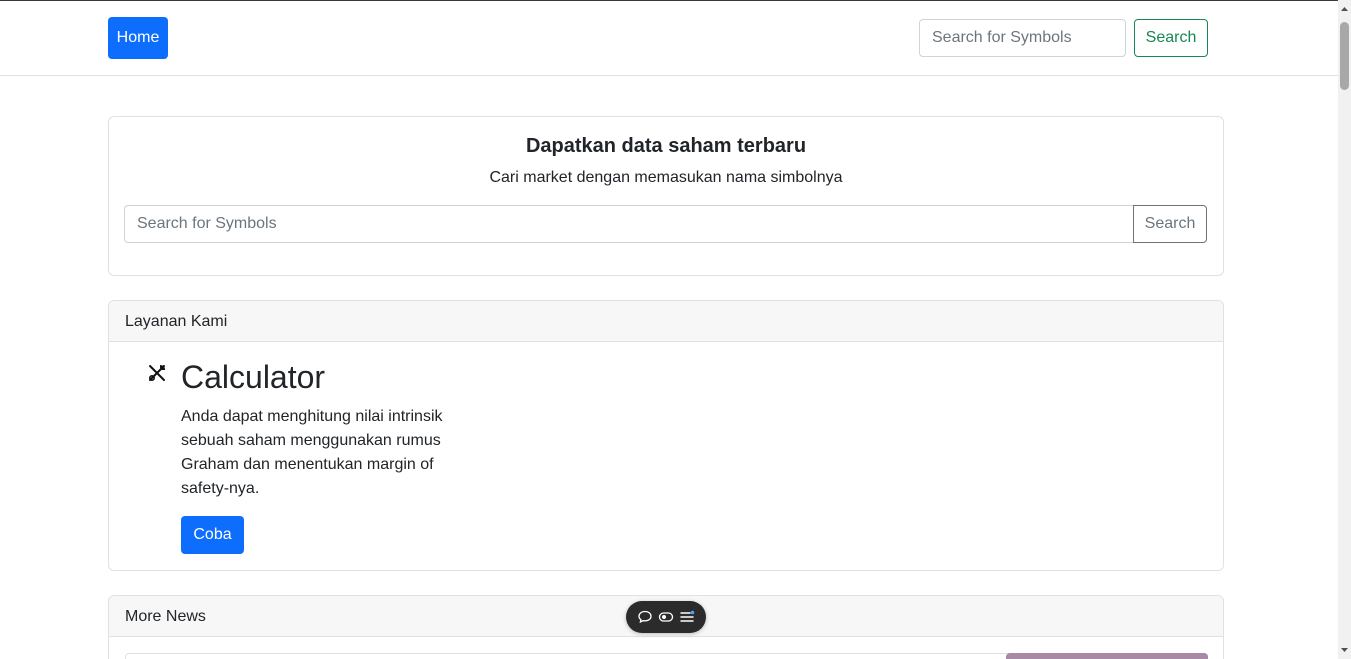 Image resolution: width=1351 pixels, height=659 pixels. I want to click on hero-title: Dapatkan data saham terbaru, so click(666, 146).